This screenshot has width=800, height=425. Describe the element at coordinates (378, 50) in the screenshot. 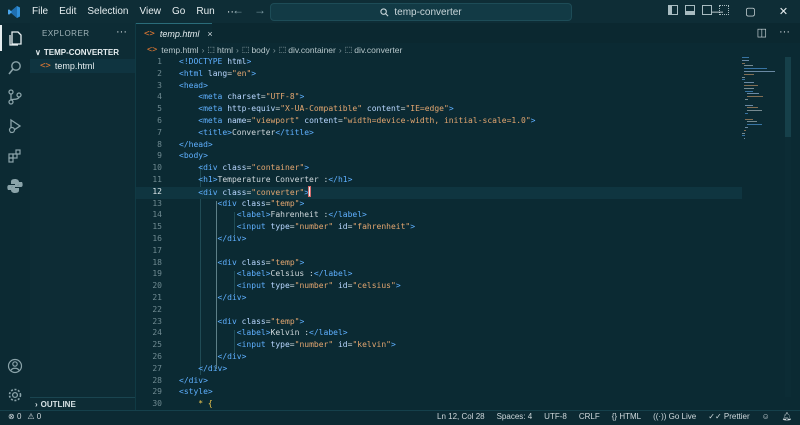

I see `breadcrumb-div-converter: div.converter` at that location.